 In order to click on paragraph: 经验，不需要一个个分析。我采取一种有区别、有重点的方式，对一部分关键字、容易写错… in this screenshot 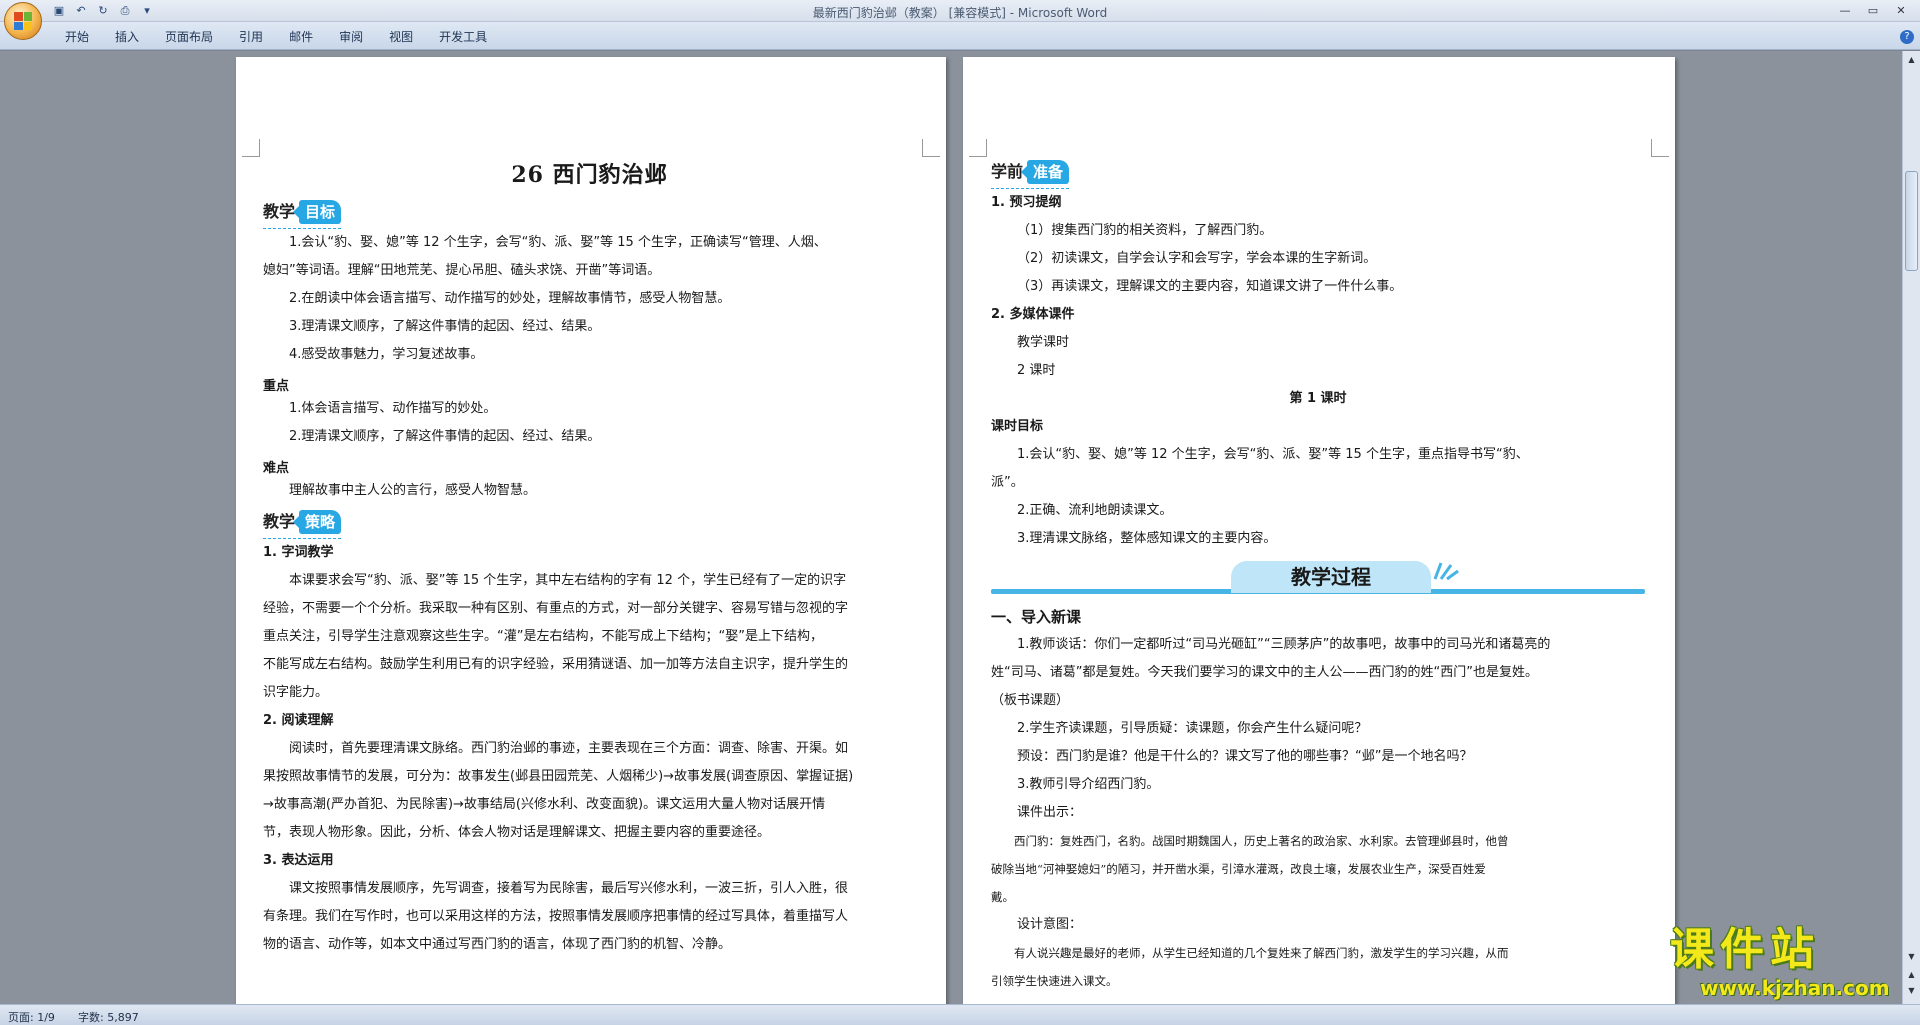, I will do `click(556, 608)`.